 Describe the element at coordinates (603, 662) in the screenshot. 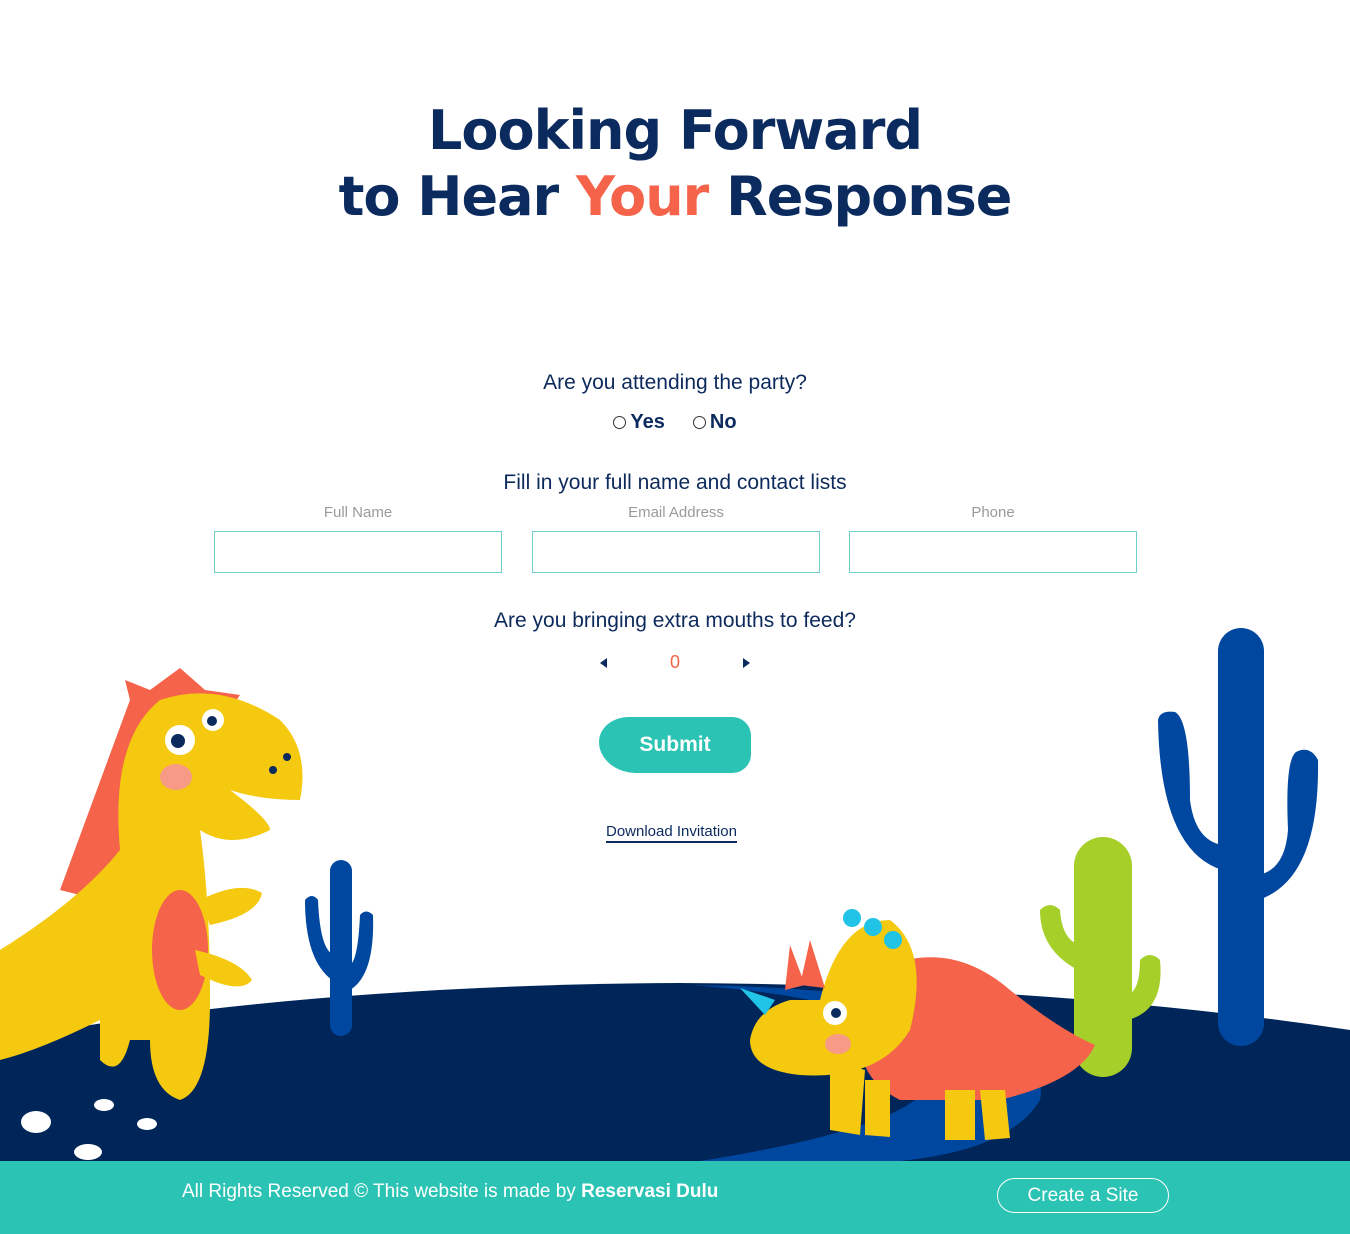

I see `decrement-arrow-icon` at that location.